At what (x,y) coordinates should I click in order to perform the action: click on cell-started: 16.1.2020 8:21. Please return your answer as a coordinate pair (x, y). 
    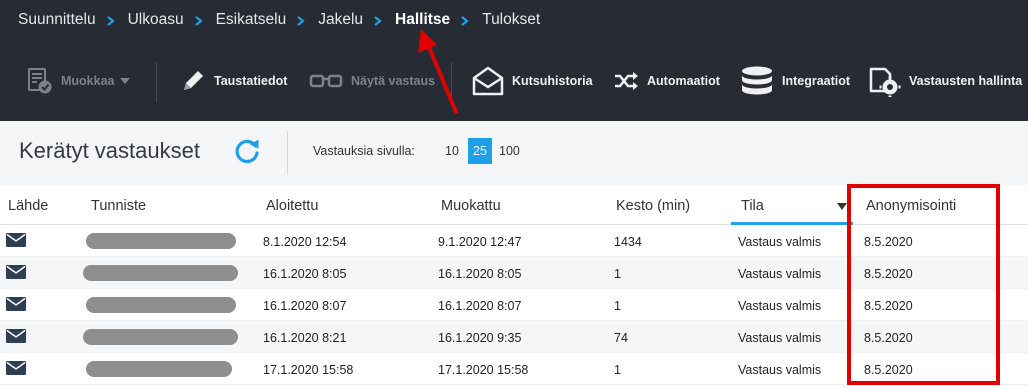
    Looking at the image, I should click on (305, 338).